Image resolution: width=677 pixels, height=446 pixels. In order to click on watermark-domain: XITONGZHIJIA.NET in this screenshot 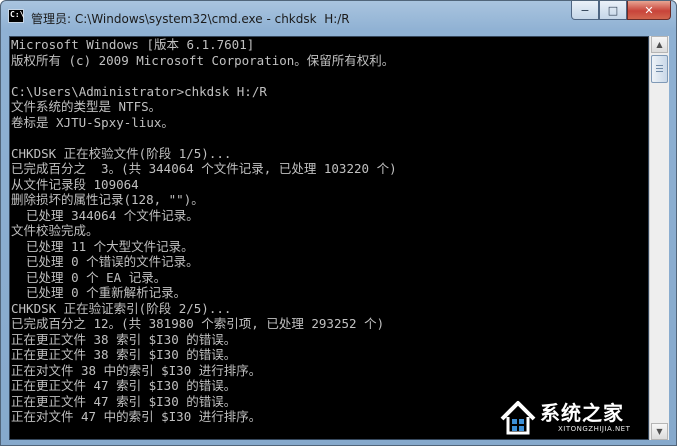, I will do `click(594, 429)`.